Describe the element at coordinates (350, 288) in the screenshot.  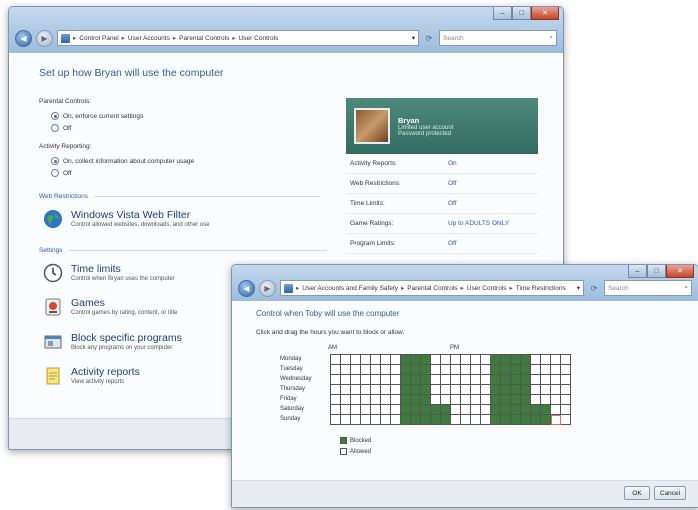
I see `breadcrumb-item: User Accounts and Family Safety` at that location.